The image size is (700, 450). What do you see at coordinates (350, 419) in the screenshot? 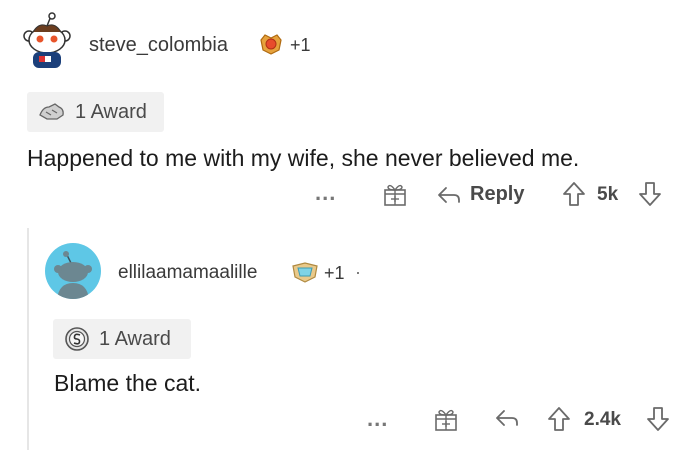
I see `comment-actions: ... 2.4k` at bounding box center [350, 419].